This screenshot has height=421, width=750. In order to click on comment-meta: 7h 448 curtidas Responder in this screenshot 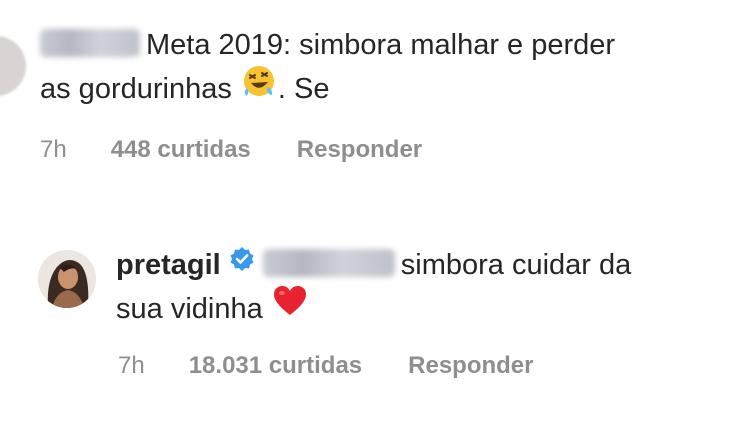, I will do `click(231, 150)`.